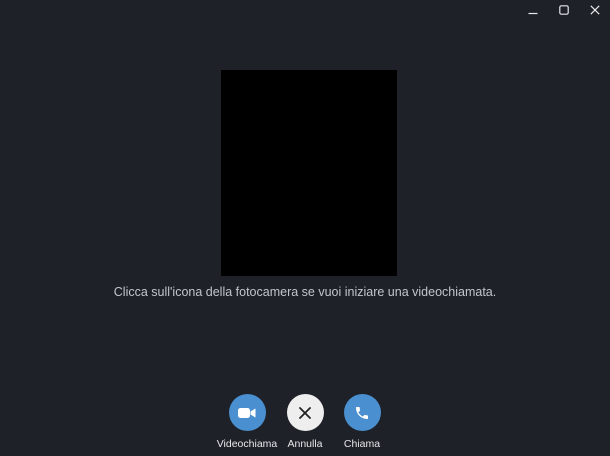 The image size is (610, 456). I want to click on video-camera-icon, so click(247, 412).